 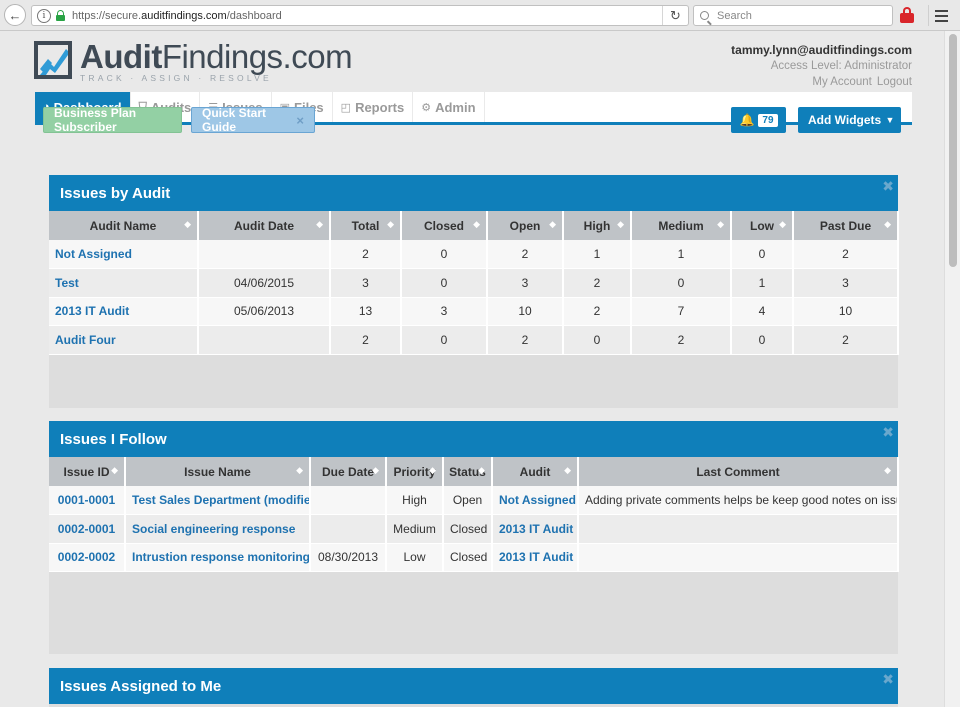 What do you see at coordinates (44, 16) in the screenshot?
I see `info-icon: i` at bounding box center [44, 16].